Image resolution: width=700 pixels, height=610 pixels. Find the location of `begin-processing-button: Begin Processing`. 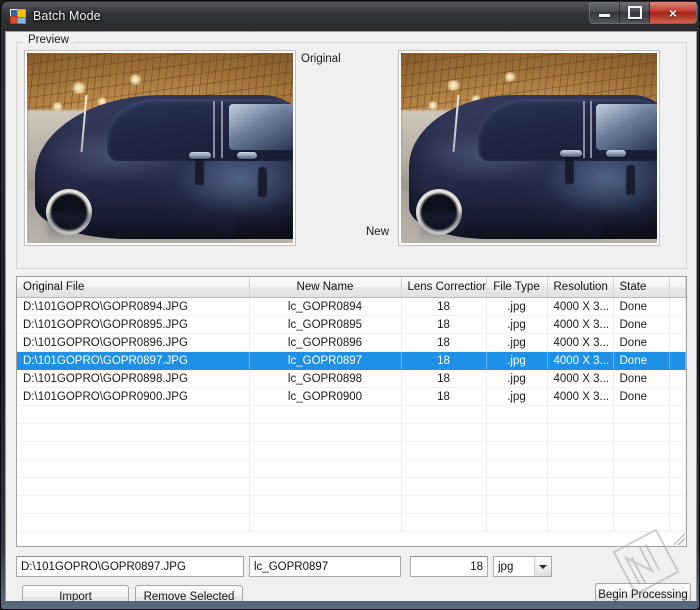

begin-processing-button: Begin Processing is located at coordinates (643, 592).